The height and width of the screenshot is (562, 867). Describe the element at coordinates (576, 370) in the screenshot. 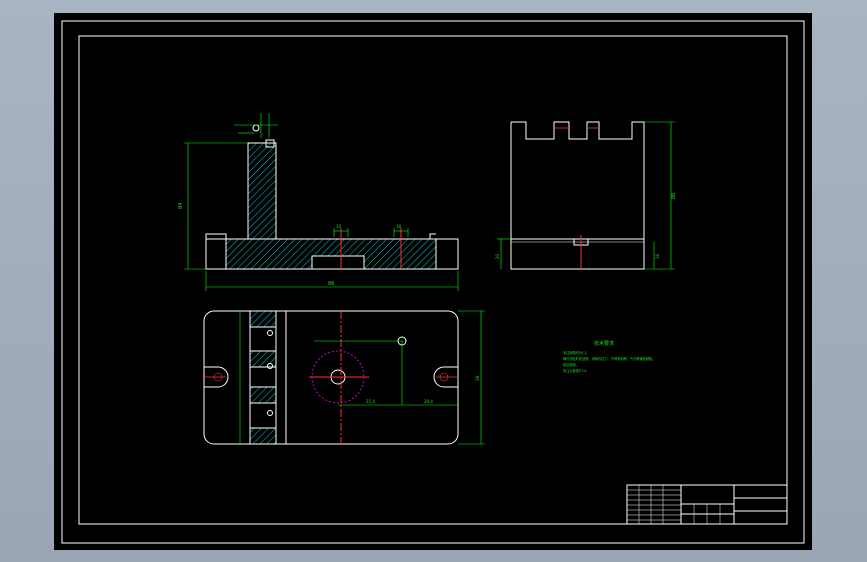

I see `note-line-4: 未注公差按IT14。` at that location.